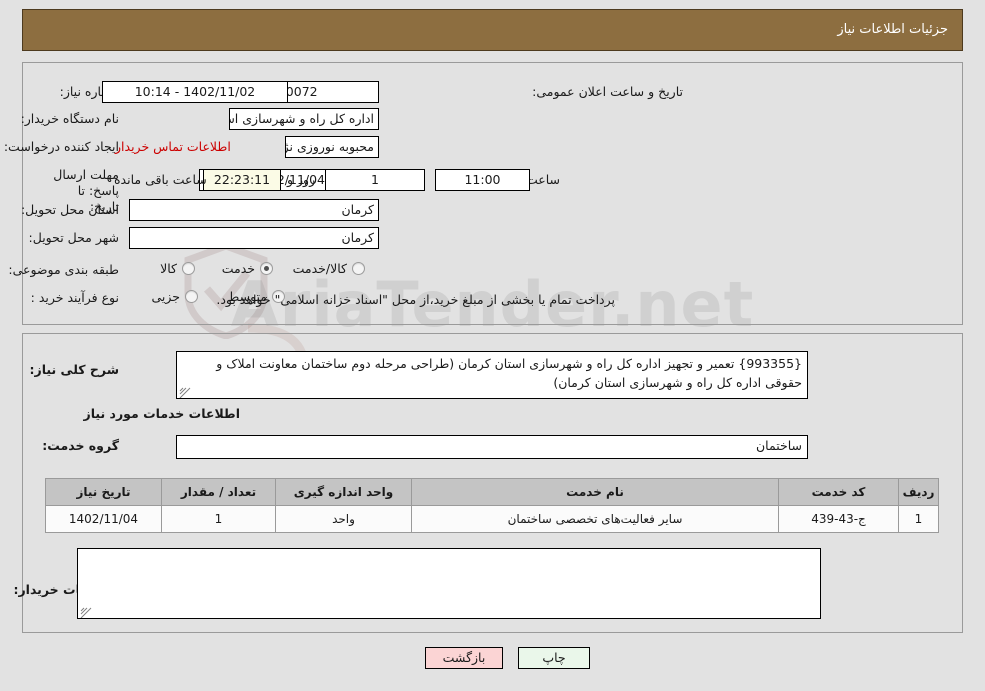 The height and width of the screenshot is (691, 985). Describe the element at coordinates (177, 268) in the screenshot. I see `category-radio-kala: کالا` at that location.